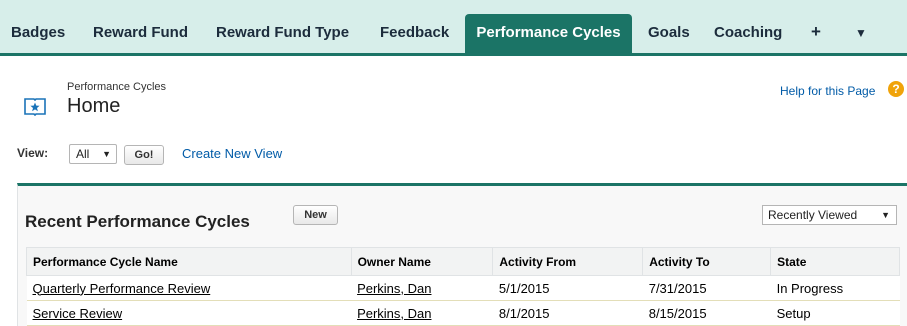 Image resolution: width=907 pixels, height=326 pixels. Describe the element at coordinates (137, 221) in the screenshot. I see `recent-panel-title: Recent Performance Cycles` at that location.